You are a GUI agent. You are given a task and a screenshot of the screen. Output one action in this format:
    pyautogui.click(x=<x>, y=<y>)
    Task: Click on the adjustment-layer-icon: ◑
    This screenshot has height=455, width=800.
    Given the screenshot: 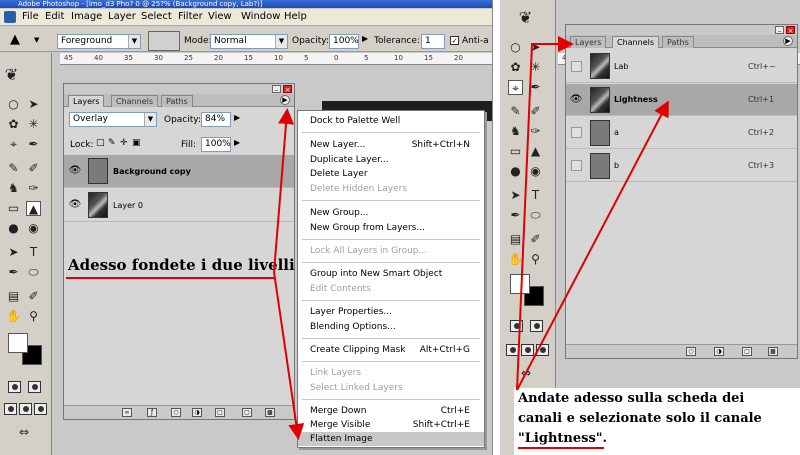 What is the action you would take?
    pyautogui.click(x=197, y=412)
    